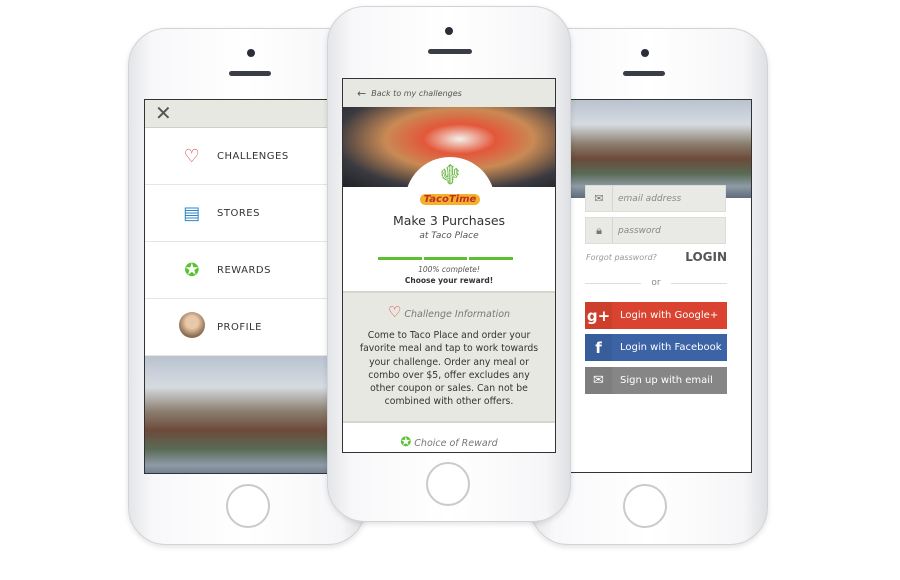  What do you see at coordinates (362, 93) in the screenshot?
I see `arrow-left-icon: ←` at bounding box center [362, 93].